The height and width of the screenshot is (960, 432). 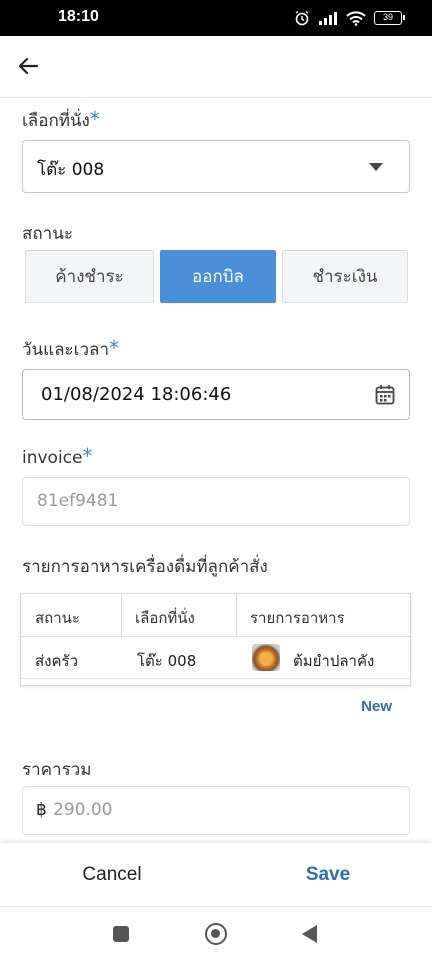 I want to click on seat-label: เลือกที่นั่ง*, so click(x=61, y=120).